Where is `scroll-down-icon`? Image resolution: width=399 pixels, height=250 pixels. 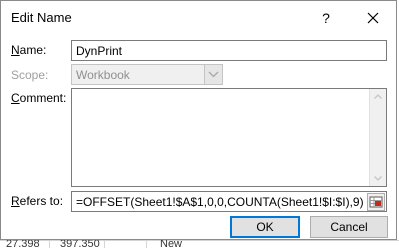 scroll-down-icon is located at coordinates (378, 178).